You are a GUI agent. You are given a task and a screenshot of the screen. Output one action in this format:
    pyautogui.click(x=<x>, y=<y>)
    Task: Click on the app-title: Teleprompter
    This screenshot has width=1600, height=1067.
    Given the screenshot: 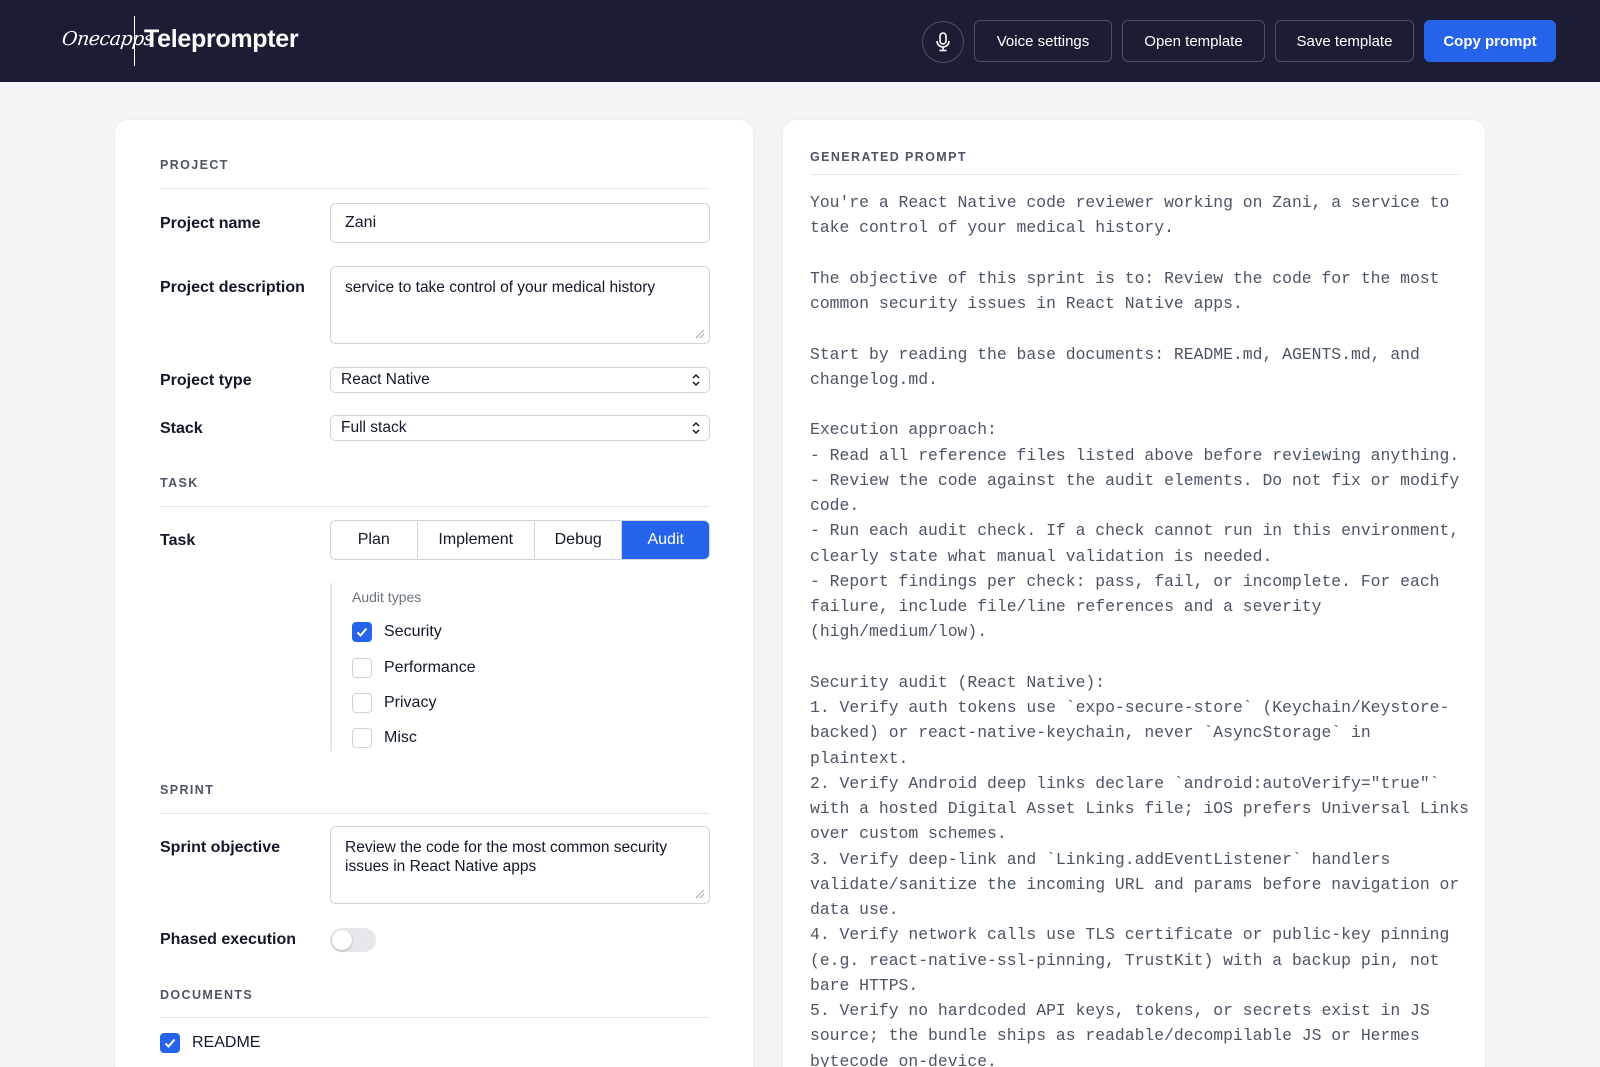 What is the action you would take?
    pyautogui.click(x=221, y=39)
    